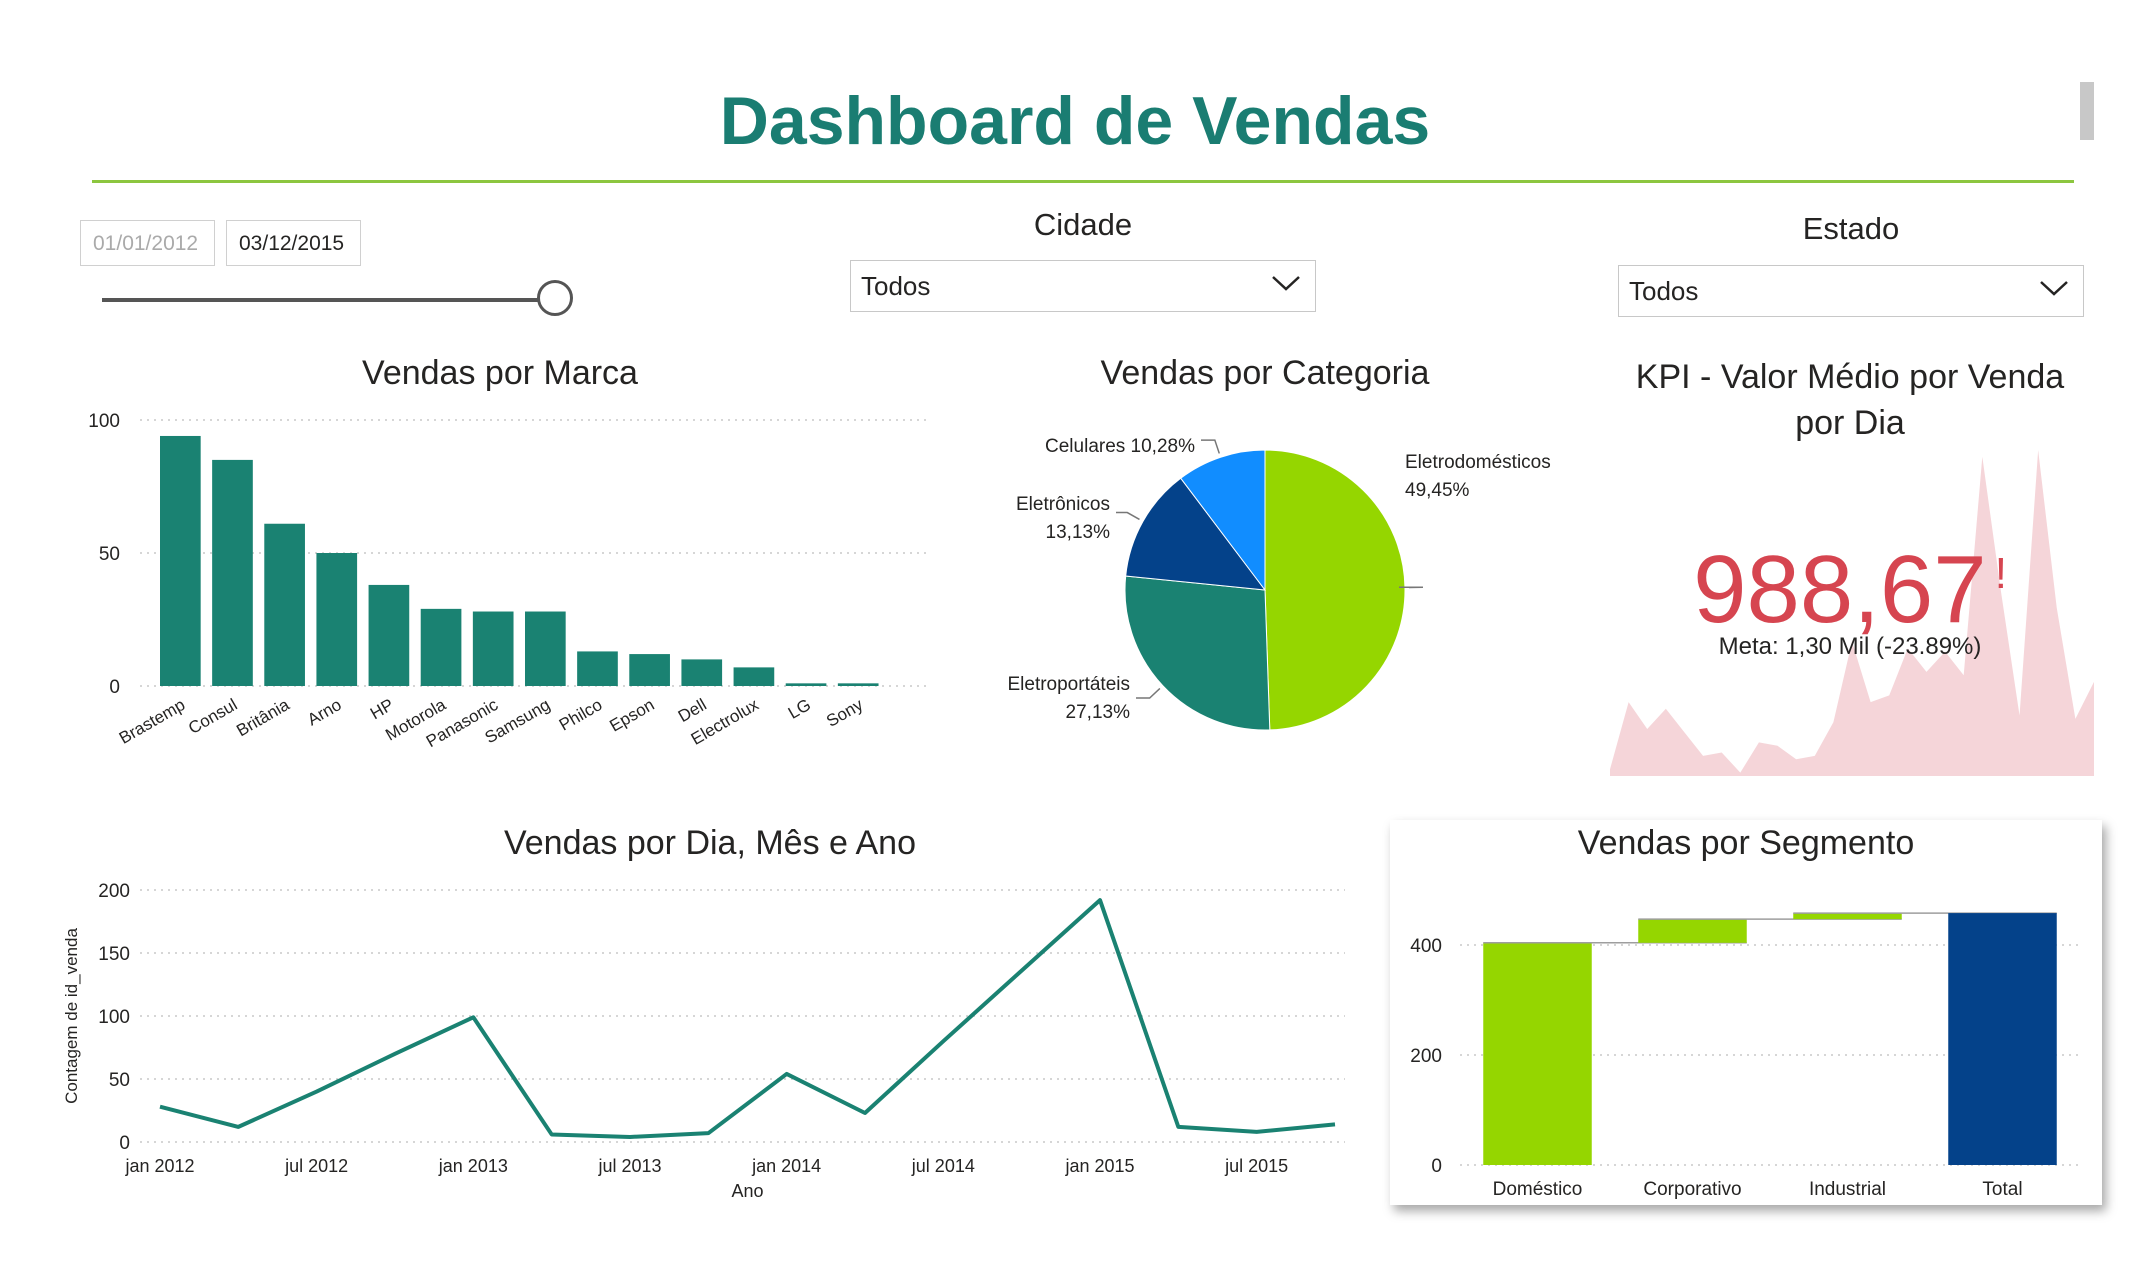 This screenshot has height=1275, width=2150. I want to click on kpi-value-row: 988,67!, so click(1850, 590).